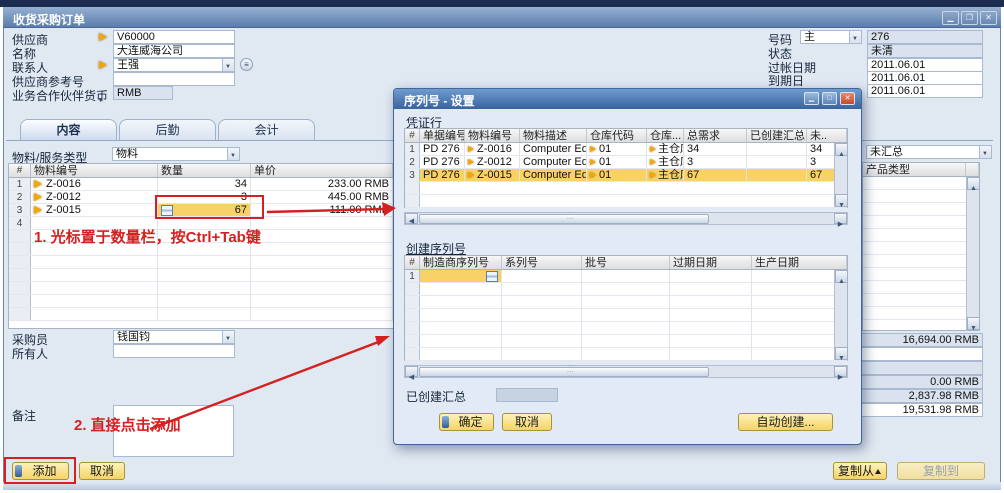 The height and width of the screenshot is (493, 1004). I want to click on tab-logistics: 后勤, so click(167, 130).